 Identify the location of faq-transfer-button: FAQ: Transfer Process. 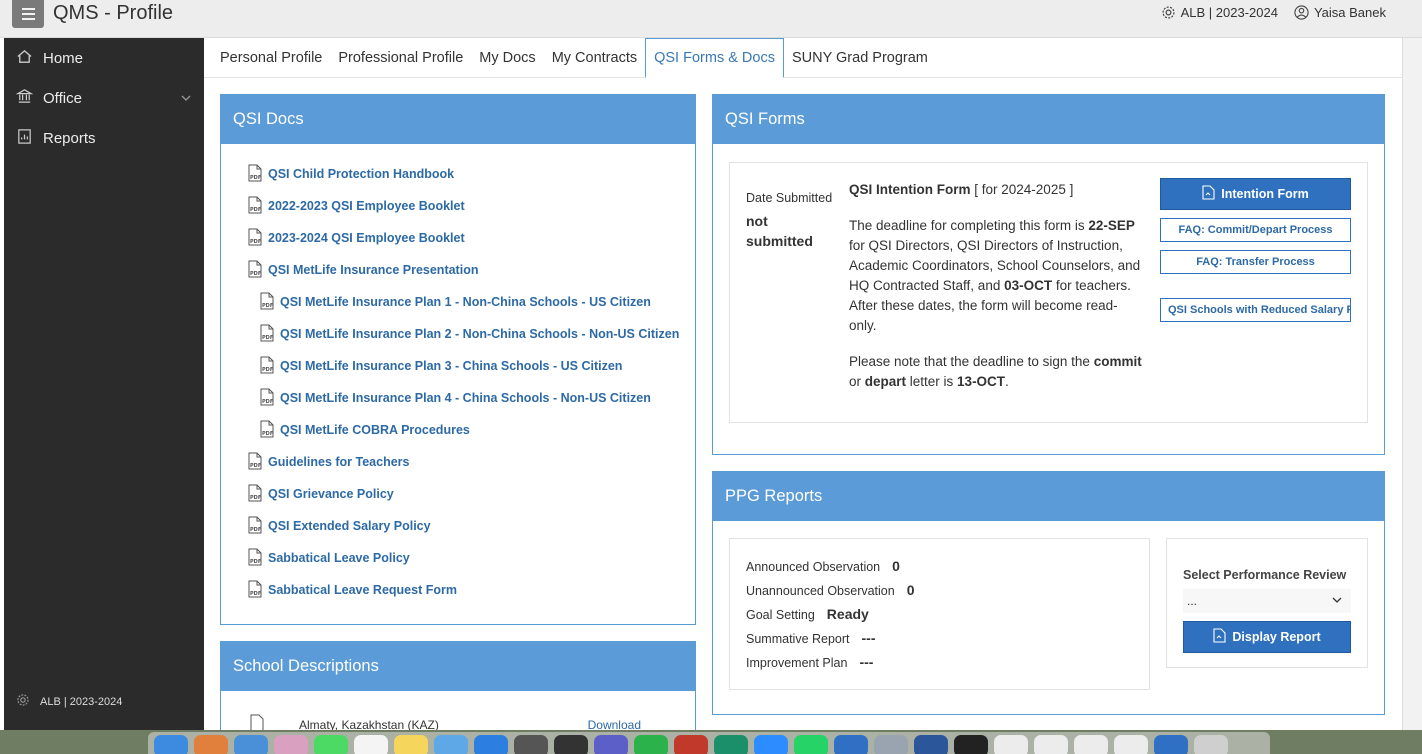
(1255, 262).